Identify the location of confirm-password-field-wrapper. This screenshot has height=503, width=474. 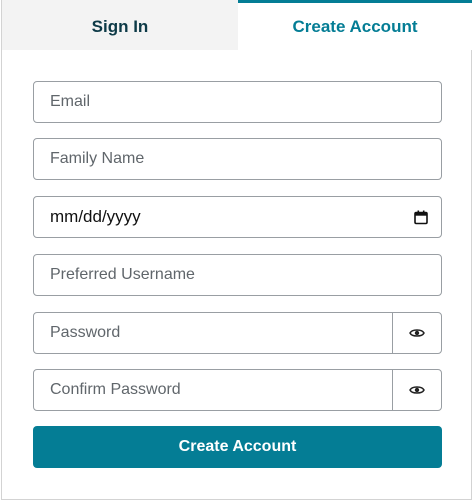
(237, 390).